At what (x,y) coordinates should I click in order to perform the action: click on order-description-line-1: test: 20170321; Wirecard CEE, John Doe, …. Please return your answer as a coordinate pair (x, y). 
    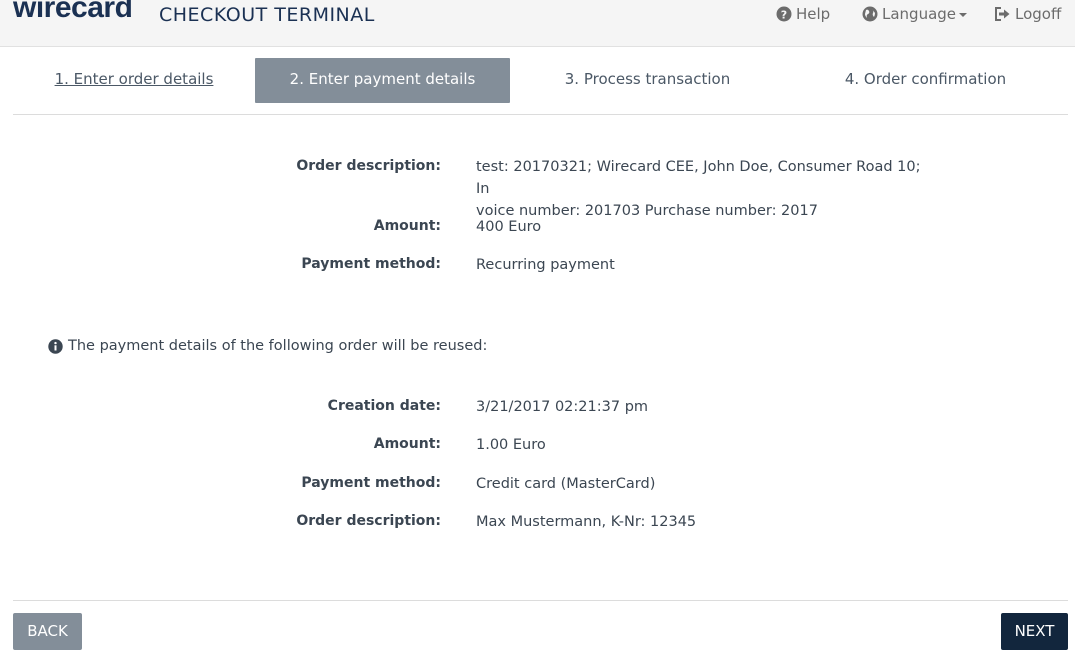
    Looking at the image, I should click on (698, 178).